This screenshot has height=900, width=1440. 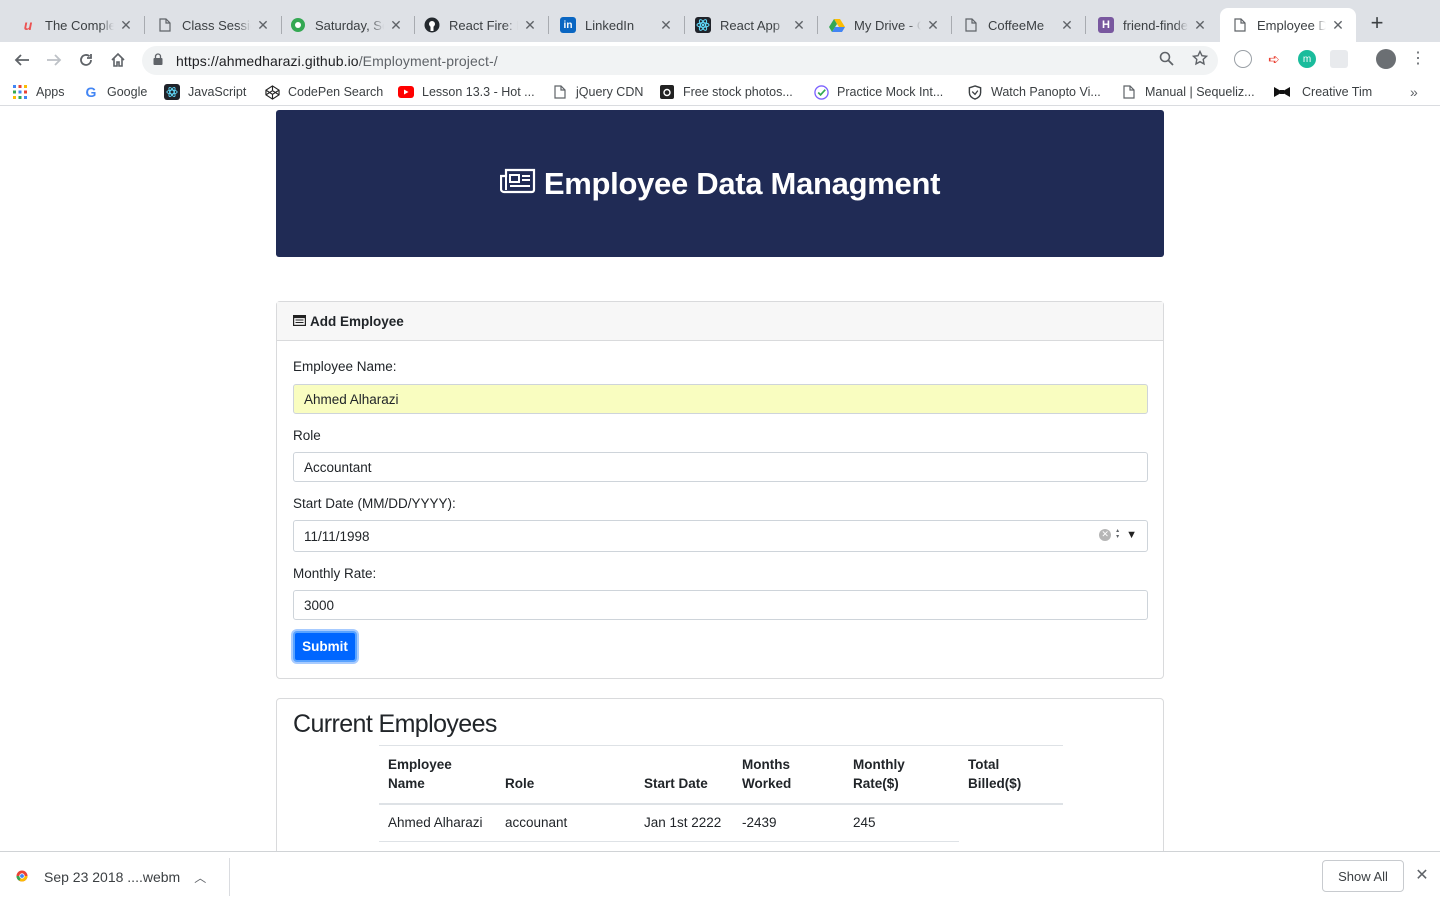 I want to click on tab-0: u The Complete ✕, so click(x=76, y=25).